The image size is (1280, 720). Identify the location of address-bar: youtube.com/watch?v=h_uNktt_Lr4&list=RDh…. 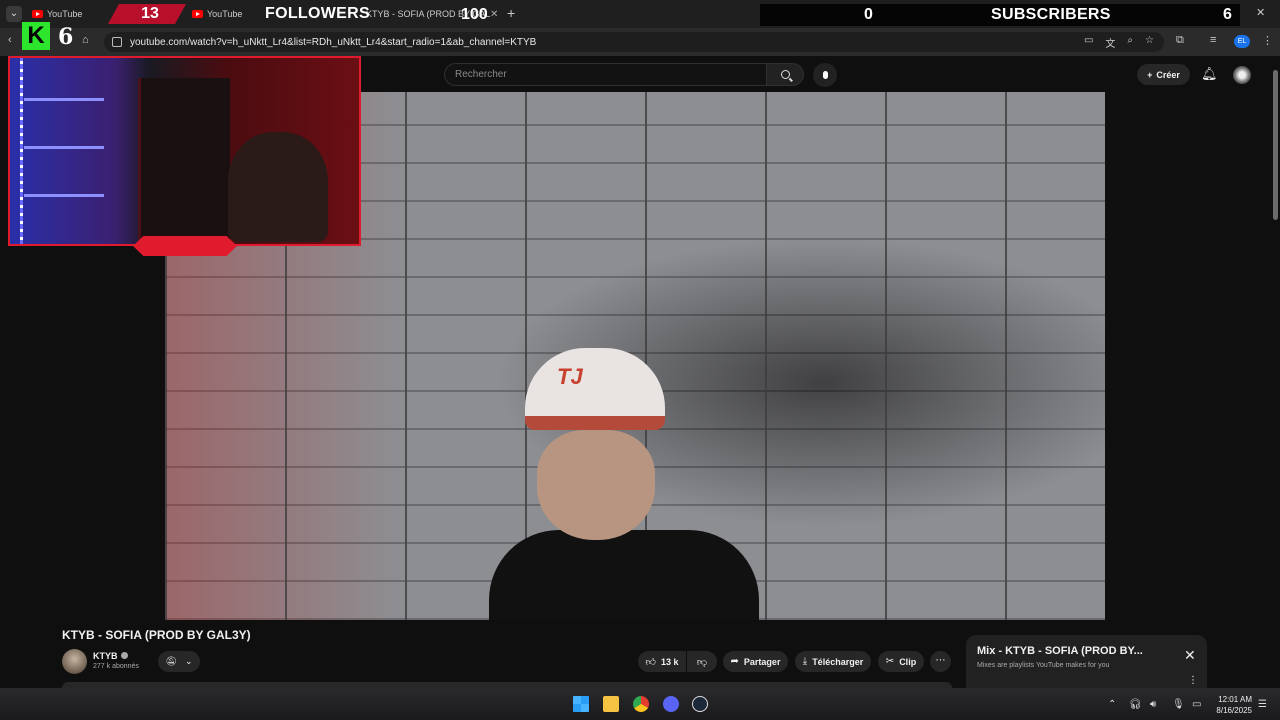
(634, 42).